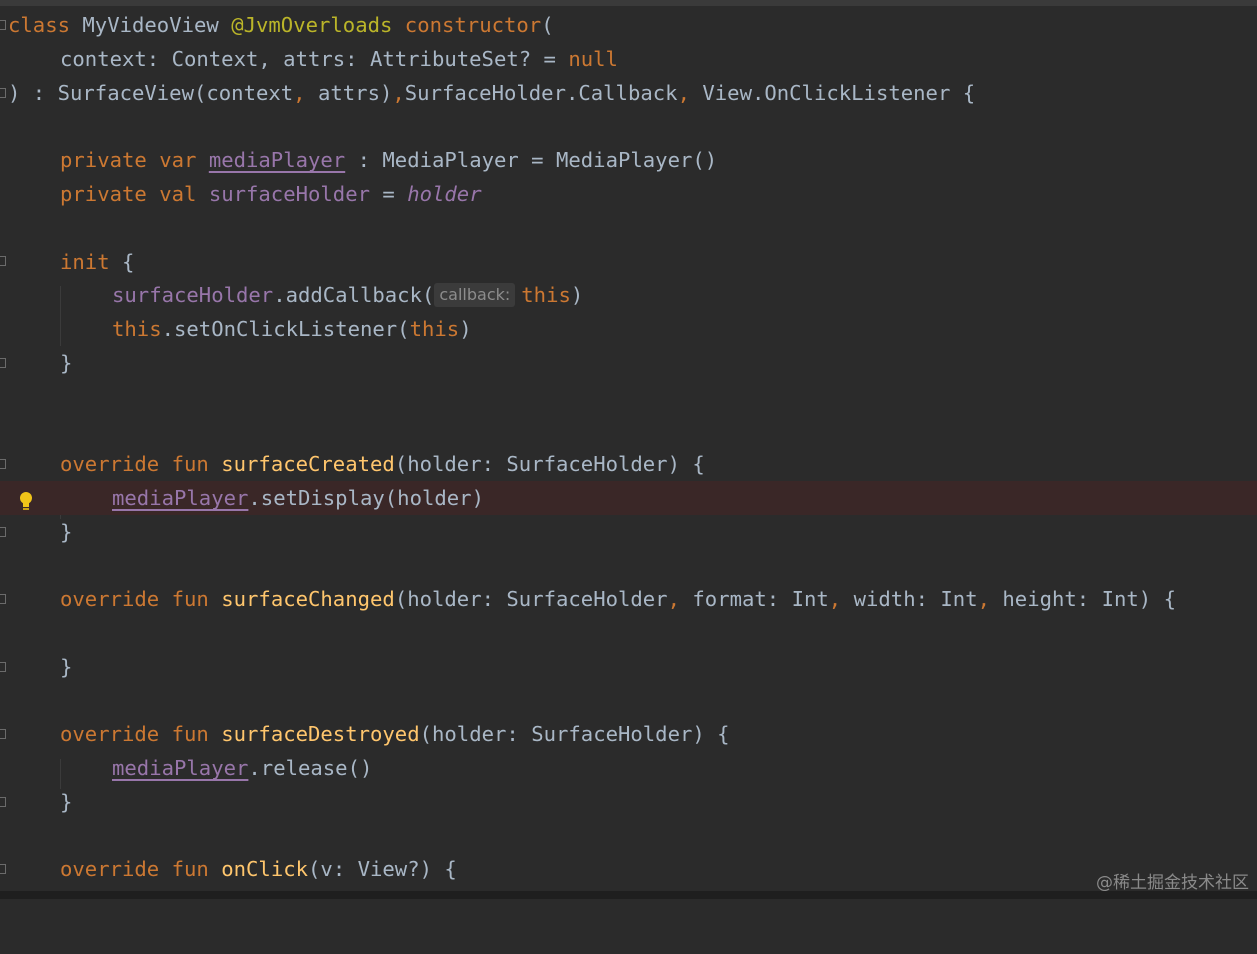  I want to click on code-line: override fun onClick(v: View?) {, so click(628, 869).